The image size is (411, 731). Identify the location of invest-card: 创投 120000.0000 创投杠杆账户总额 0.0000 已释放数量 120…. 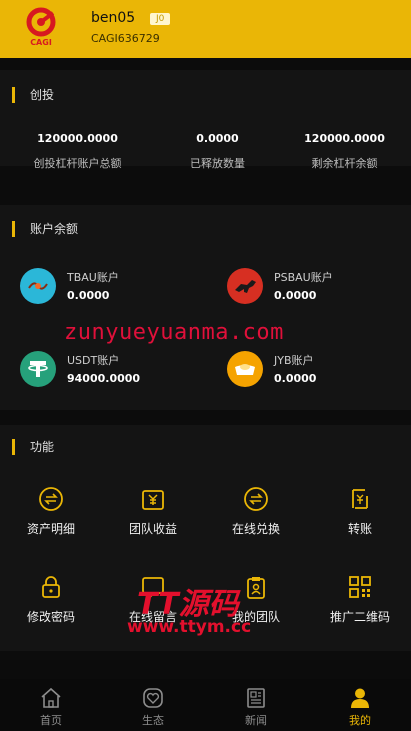
(205, 120).